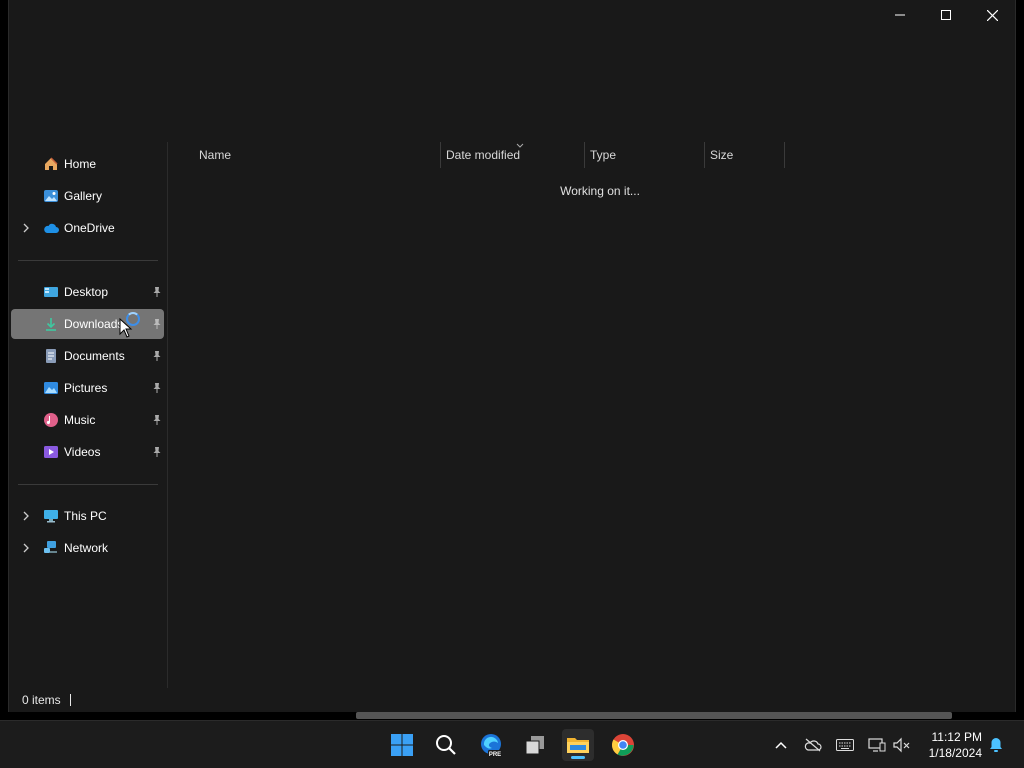  I want to click on nav-label-network: Network, so click(86, 548).